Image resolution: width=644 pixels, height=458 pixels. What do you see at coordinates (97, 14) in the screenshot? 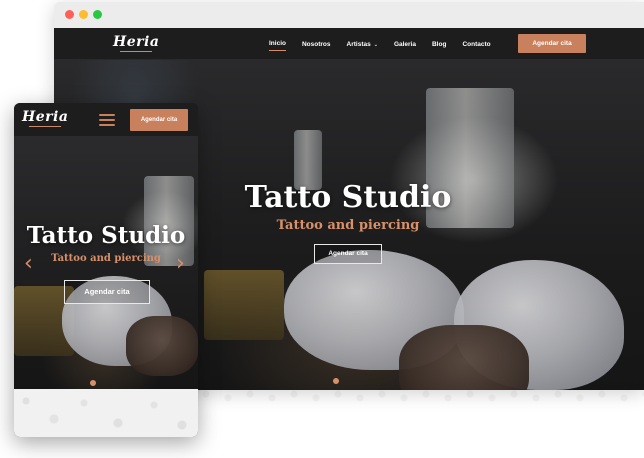
I see `maximize-dot` at bounding box center [97, 14].